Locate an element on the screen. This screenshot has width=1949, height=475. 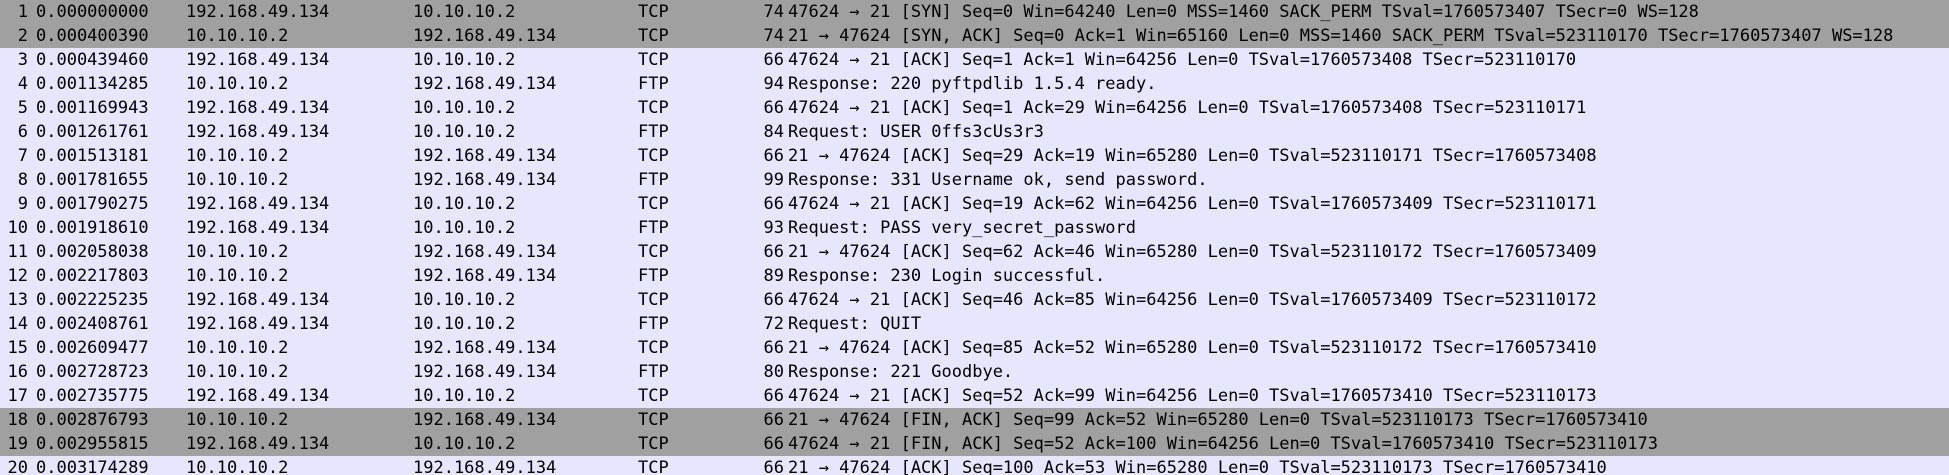
packet-number: 13 is located at coordinates (17, 300).